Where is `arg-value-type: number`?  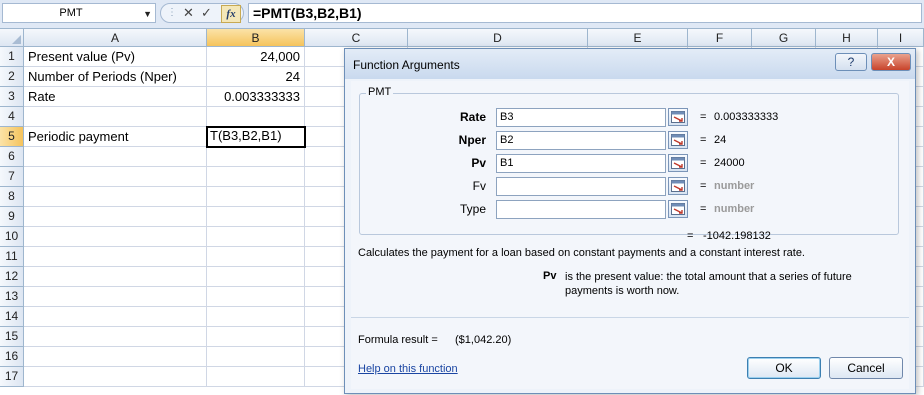 arg-value-type: number is located at coordinates (734, 209).